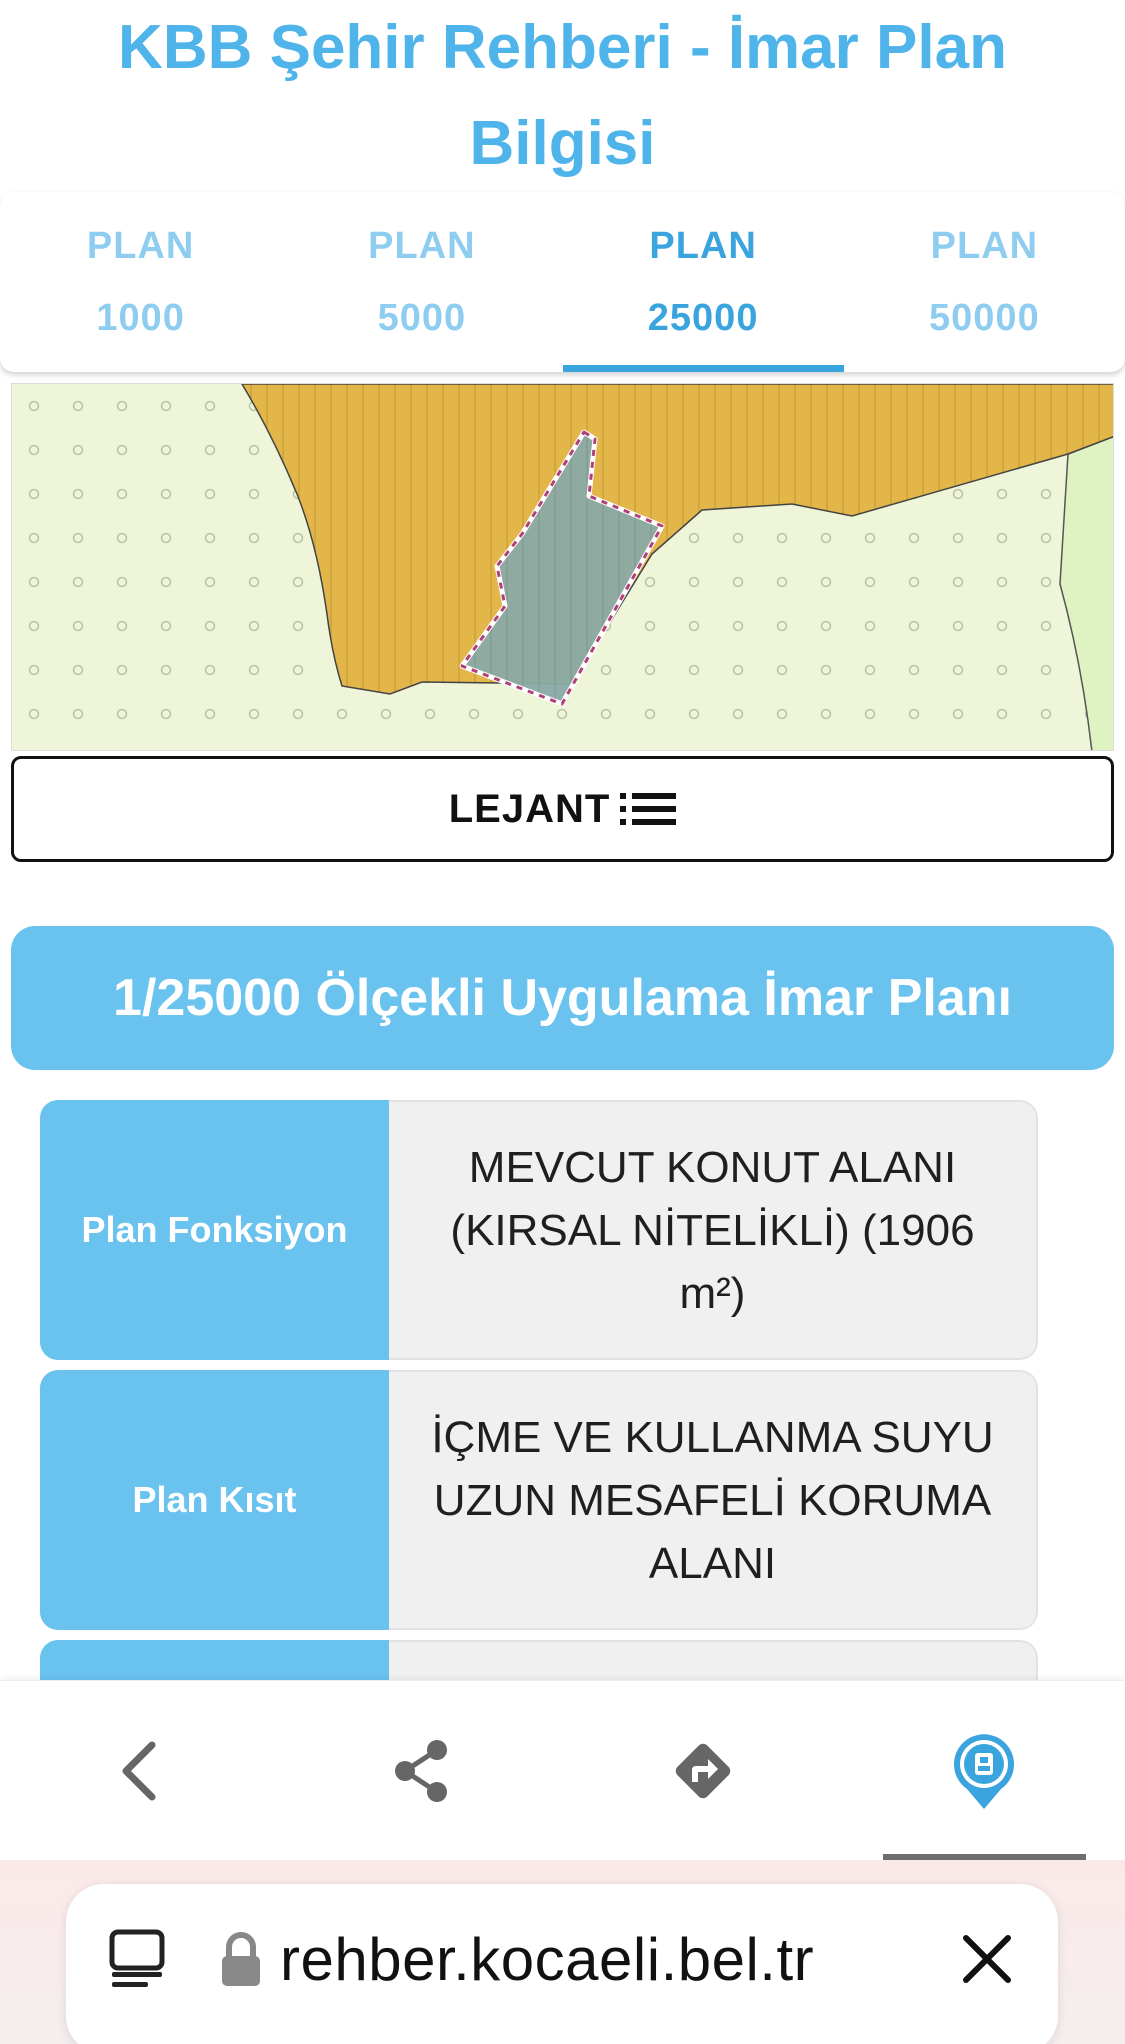 This screenshot has width=1125, height=2044. I want to click on share-icon, so click(420, 1770).